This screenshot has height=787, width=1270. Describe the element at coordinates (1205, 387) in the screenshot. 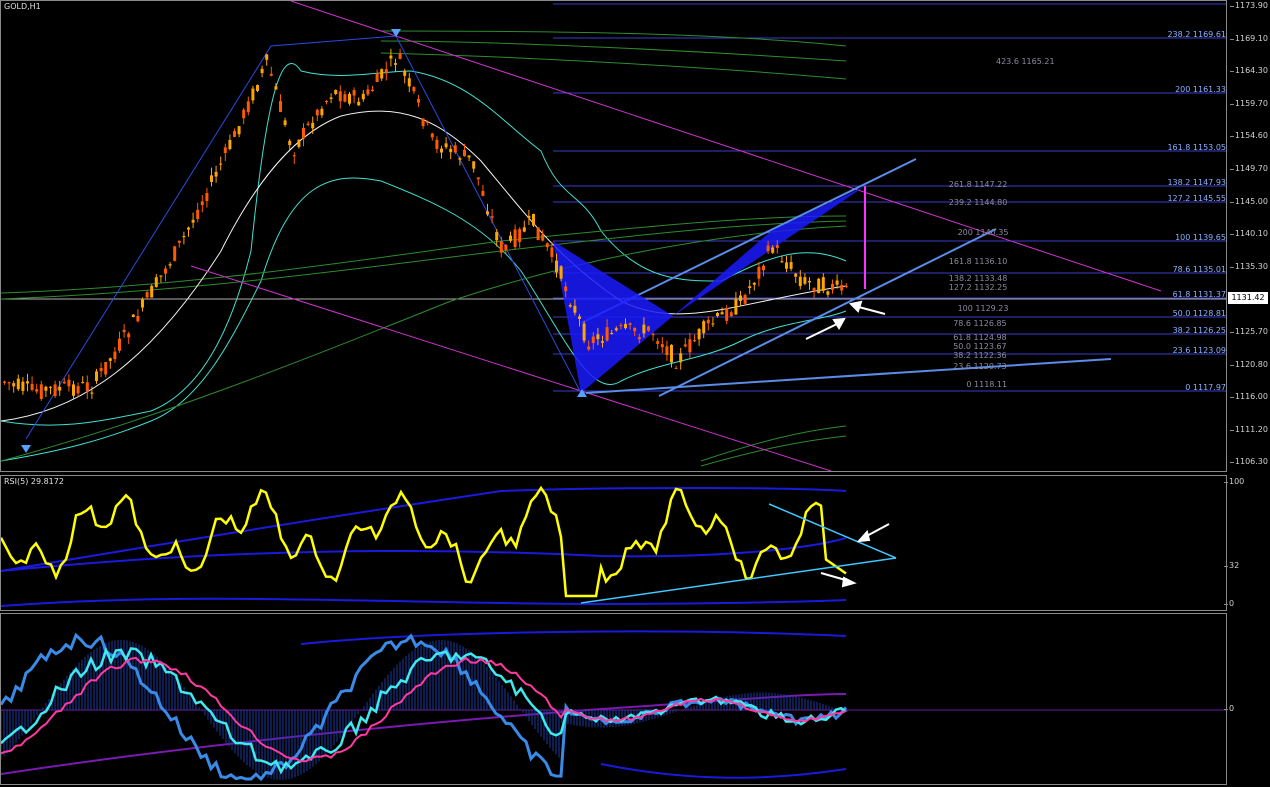

I see `fib-label: 0 1117.97` at that location.